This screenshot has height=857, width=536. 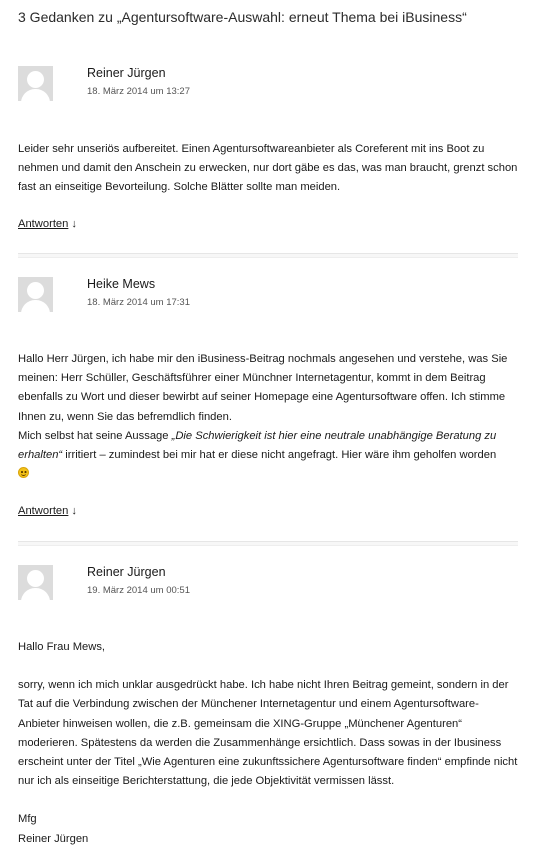 What do you see at coordinates (53, 838) in the screenshot?
I see `comment-paragraph: Reiner Jürgen` at bounding box center [53, 838].